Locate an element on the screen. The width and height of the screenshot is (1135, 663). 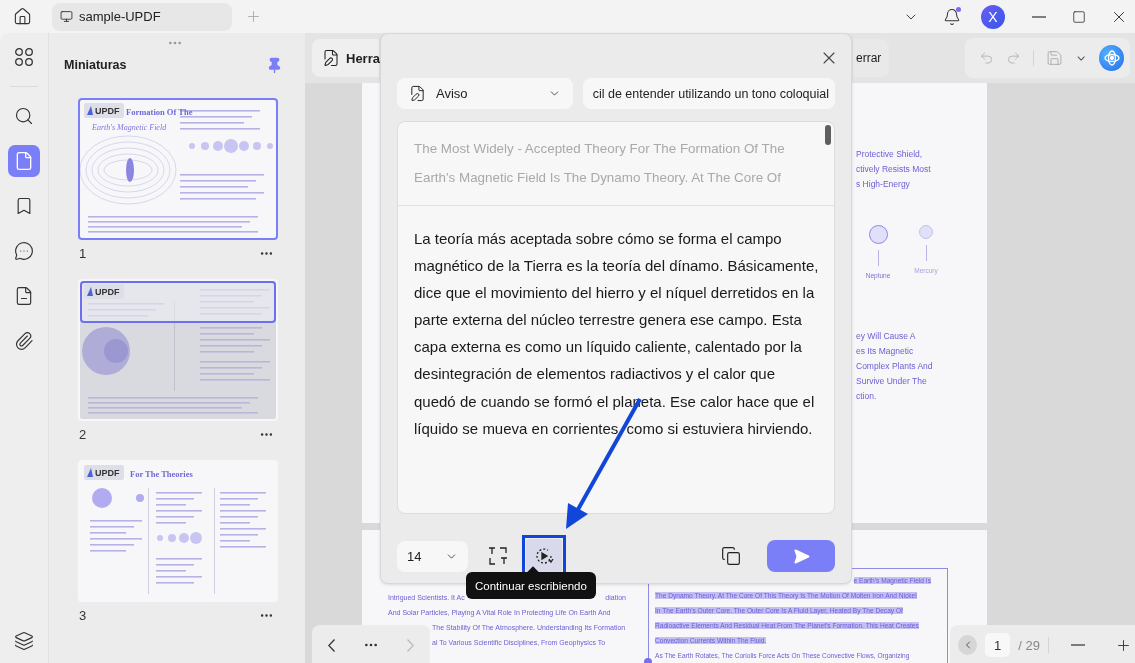
play-circle-icon is located at coordinates (544, 556).